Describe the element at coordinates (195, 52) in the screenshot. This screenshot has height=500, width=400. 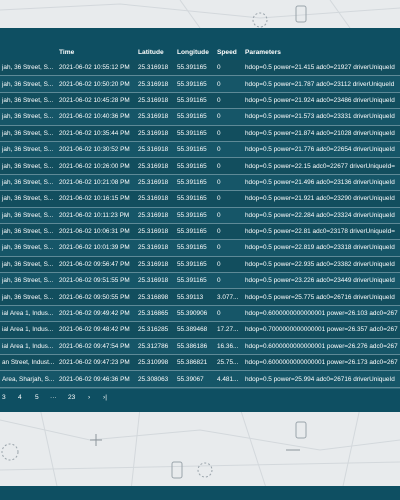
I see `column-header-longitude: Longitude` at that location.